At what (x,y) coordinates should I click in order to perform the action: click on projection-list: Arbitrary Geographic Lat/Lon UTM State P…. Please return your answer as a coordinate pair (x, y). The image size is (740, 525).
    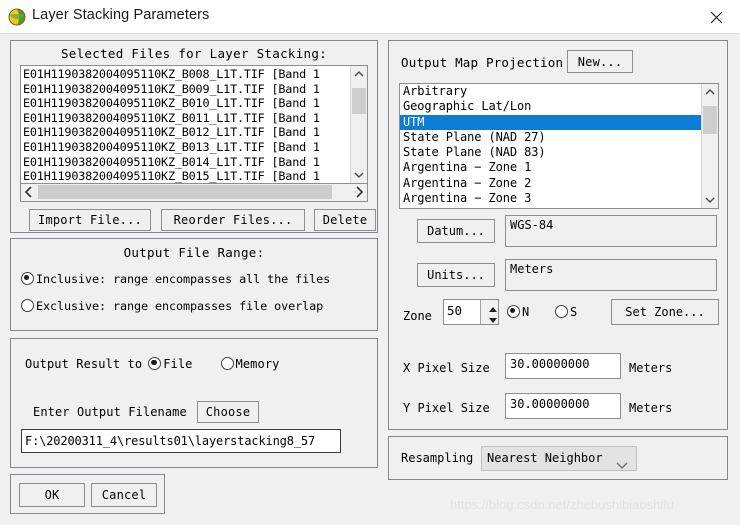
    Looking at the image, I should click on (559, 146).